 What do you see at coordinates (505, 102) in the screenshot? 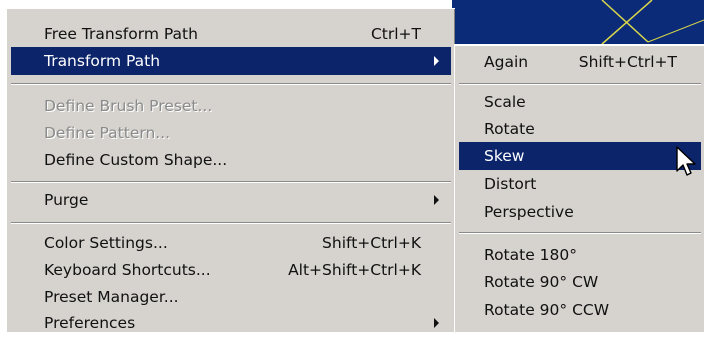
I see `menu-item-label: Scale` at bounding box center [505, 102].